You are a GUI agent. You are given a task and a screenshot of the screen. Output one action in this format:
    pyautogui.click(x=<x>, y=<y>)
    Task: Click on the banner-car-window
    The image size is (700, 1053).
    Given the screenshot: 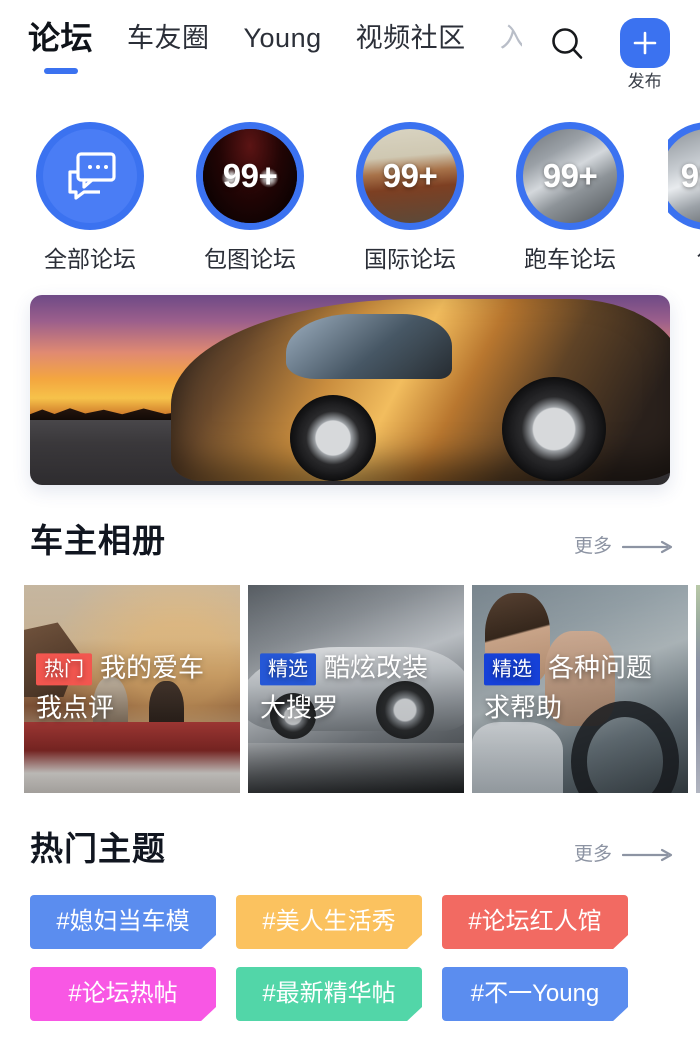 What is the action you would take?
    pyautogui.click(x=369, y=346)
    